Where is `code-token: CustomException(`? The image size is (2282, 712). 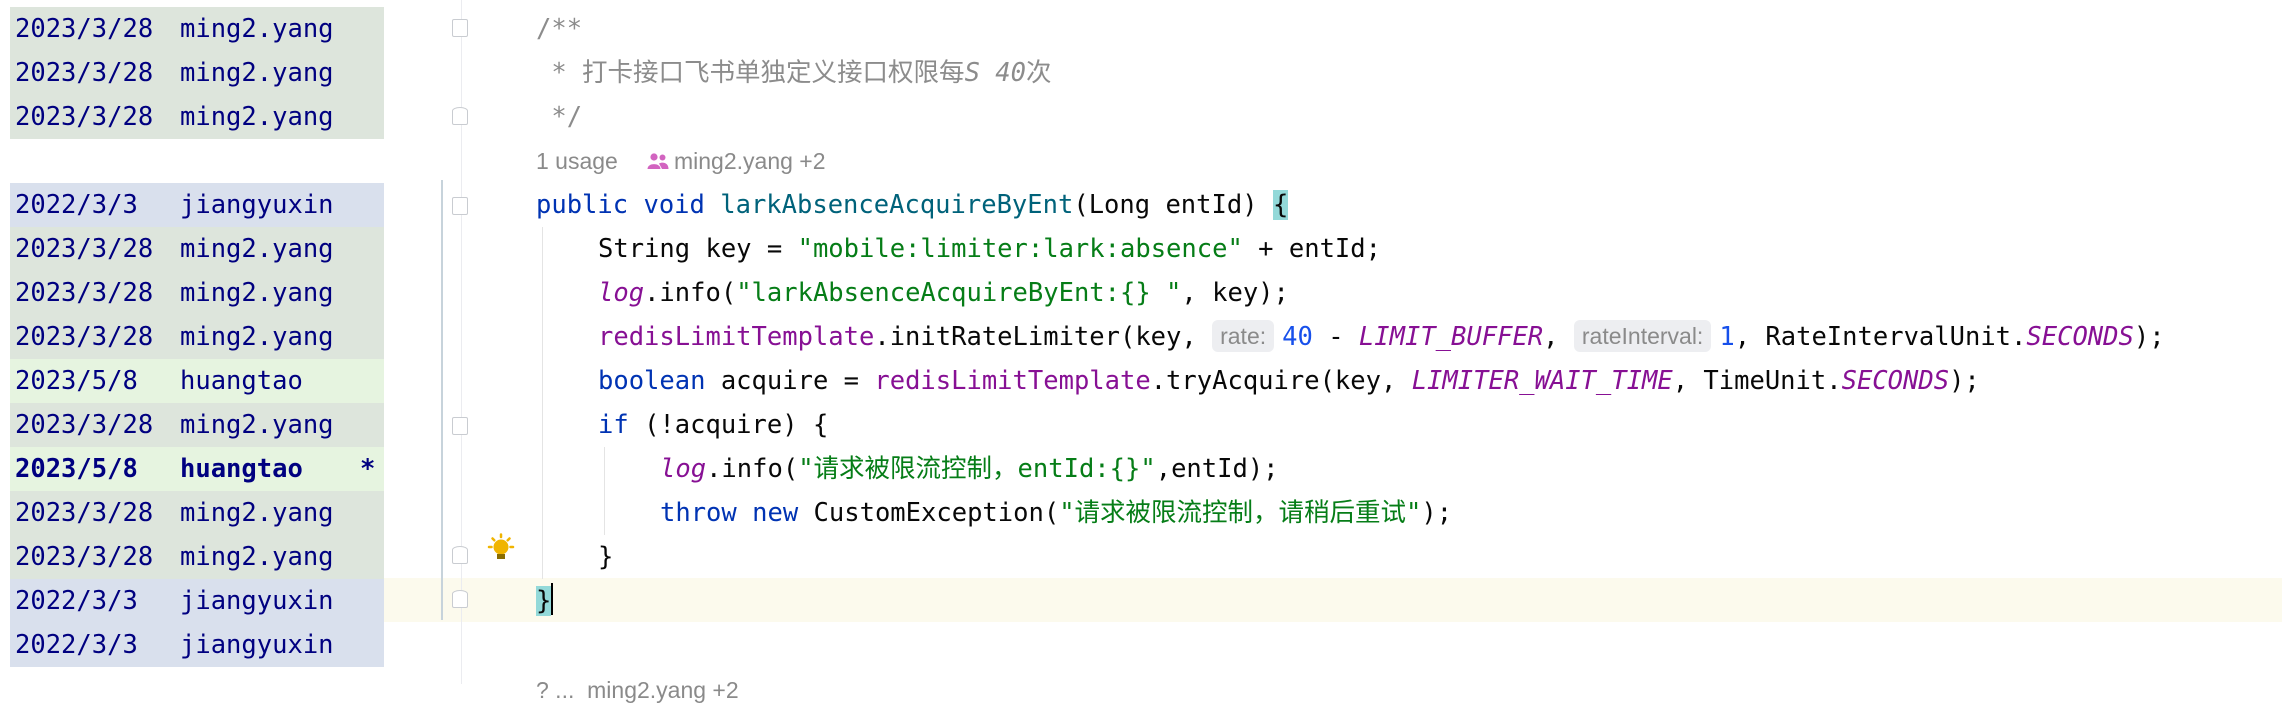
code-token: CustomException( is located at coordinates (936, 513).